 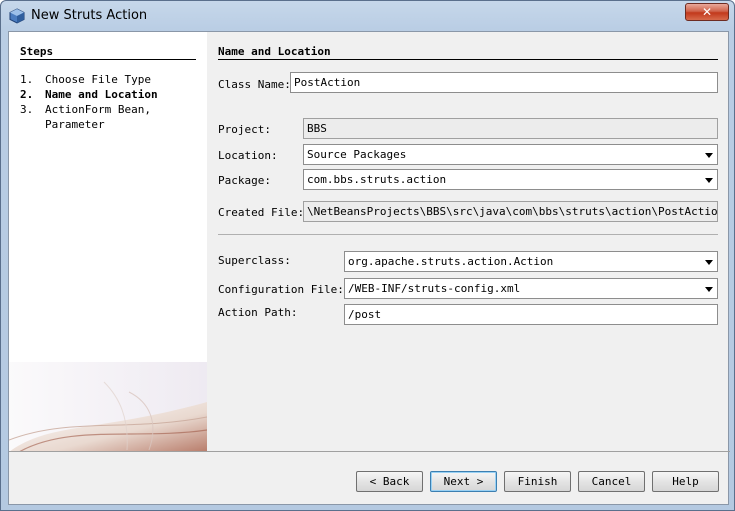 I want to click on location-label: Location:, so click(x=248, y=155).